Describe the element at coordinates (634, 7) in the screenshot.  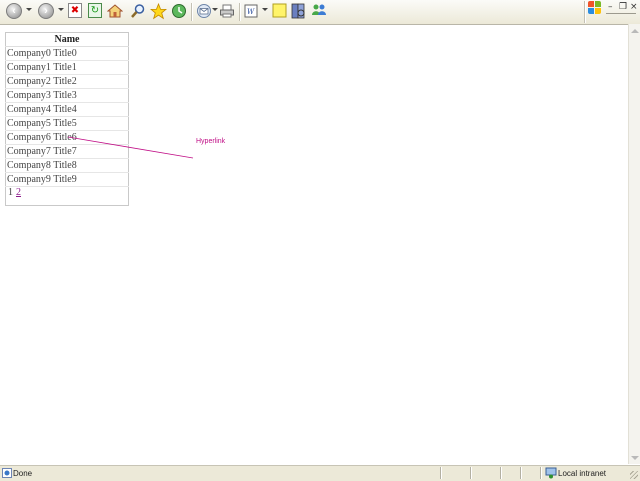
I see `close-icon: ×` at that location.